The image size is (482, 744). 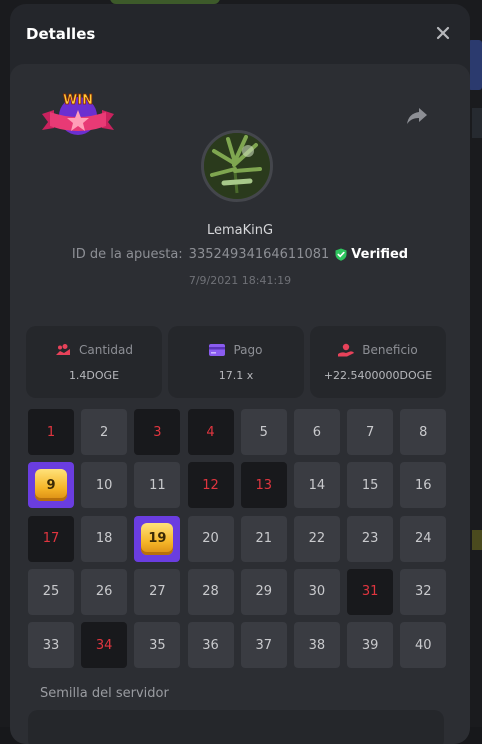 What do you see at coordinates (104, 432) in the screenshot?
I see `board-cell: 2` at bounding box center [104, 432].